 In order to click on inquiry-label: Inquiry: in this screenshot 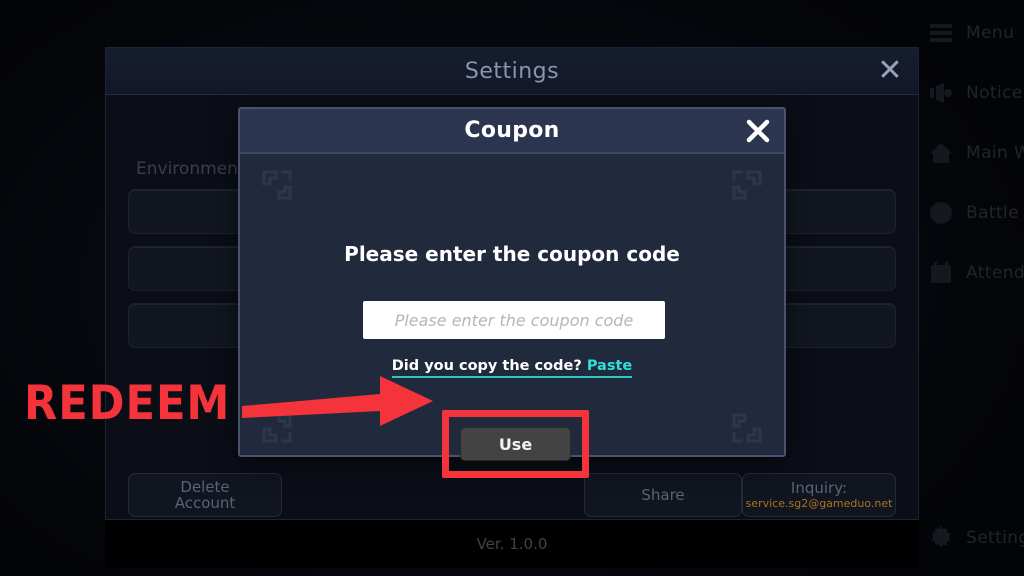, I will do `click(819, 488)`.